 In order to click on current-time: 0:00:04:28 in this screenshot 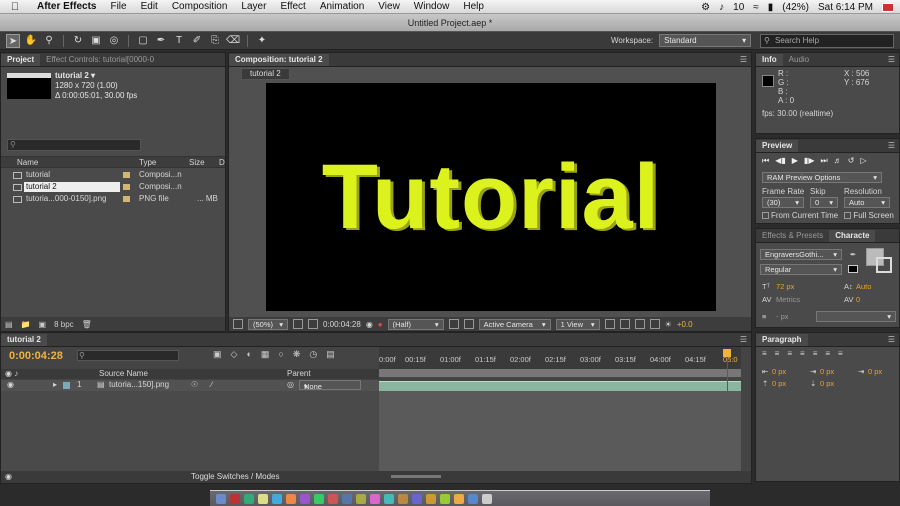, I will do `click(342, 324)`.